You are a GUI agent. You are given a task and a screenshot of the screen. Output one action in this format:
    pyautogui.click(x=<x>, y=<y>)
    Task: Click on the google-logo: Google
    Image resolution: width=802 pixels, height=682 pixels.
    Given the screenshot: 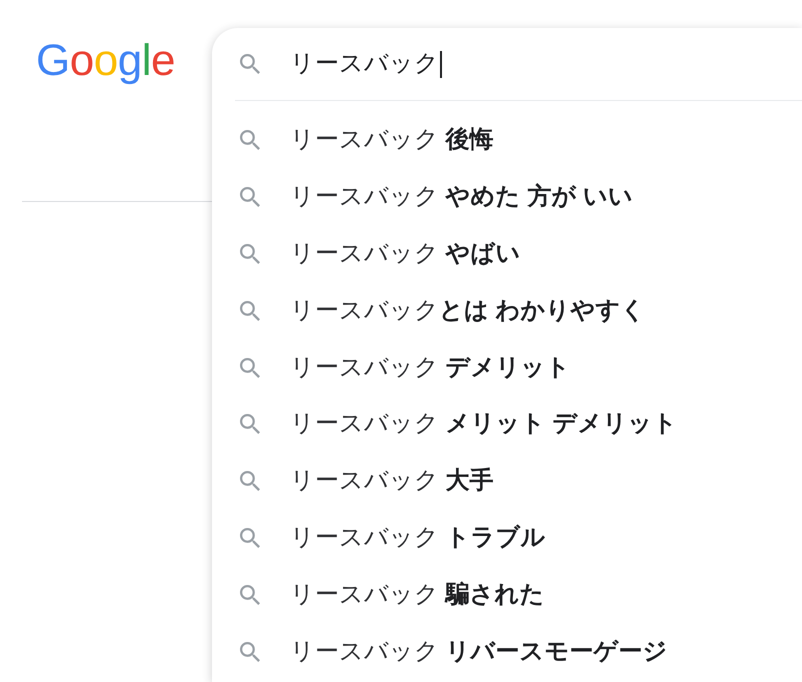 What is the action you would take?
    pyautogui.click(x=105, y=61)
    